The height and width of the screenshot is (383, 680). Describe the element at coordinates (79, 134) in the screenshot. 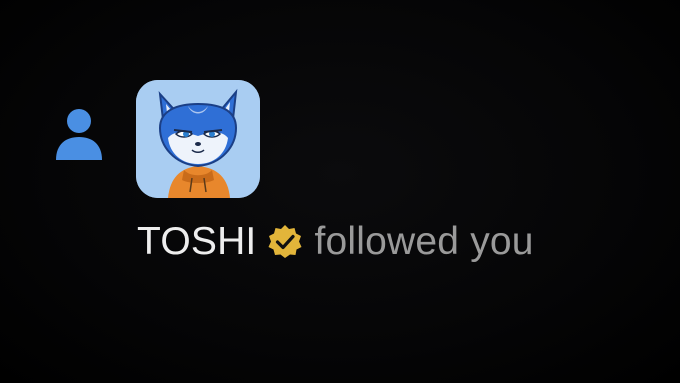

I see `person-icon` at that location.